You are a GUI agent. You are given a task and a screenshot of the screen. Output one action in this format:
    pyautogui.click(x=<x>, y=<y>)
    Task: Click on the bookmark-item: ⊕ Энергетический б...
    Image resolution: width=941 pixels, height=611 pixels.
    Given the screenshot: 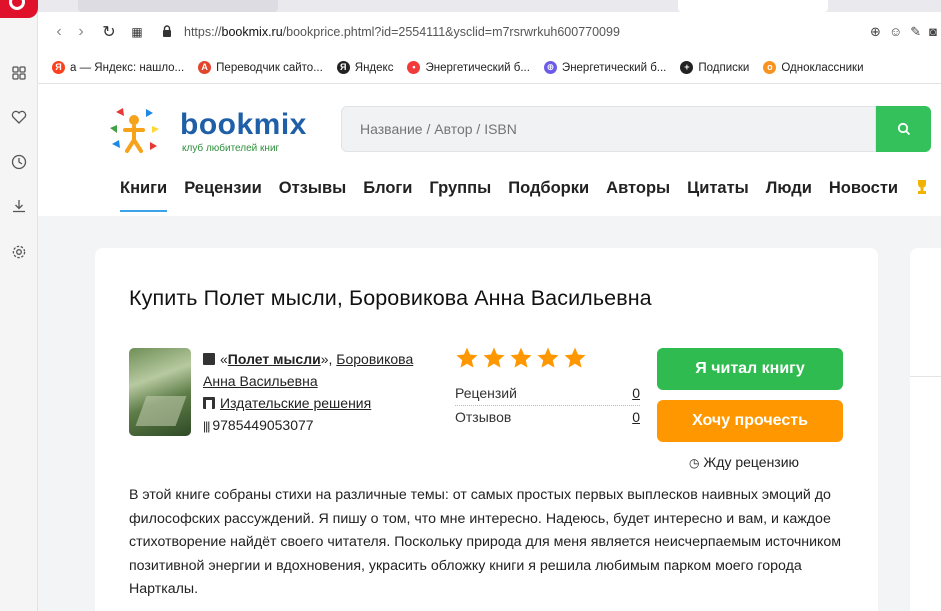 What is the action you would take?
    pyautogui.click(x=605, y=67)
    